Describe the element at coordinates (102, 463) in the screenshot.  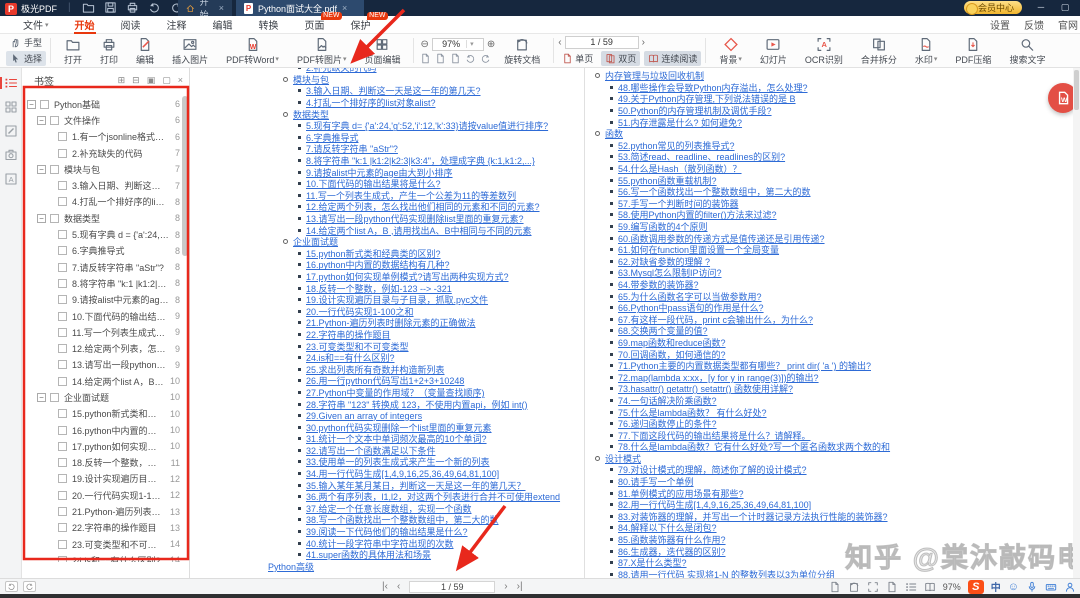
I see `bookmark-tree-row: 18.反转一个整数，例如-123... 11` at that location.